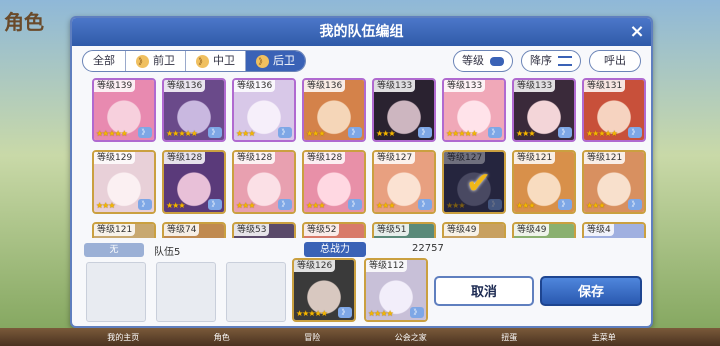  I want to click on character-card: 等级53★★★》, so click(264, 230).